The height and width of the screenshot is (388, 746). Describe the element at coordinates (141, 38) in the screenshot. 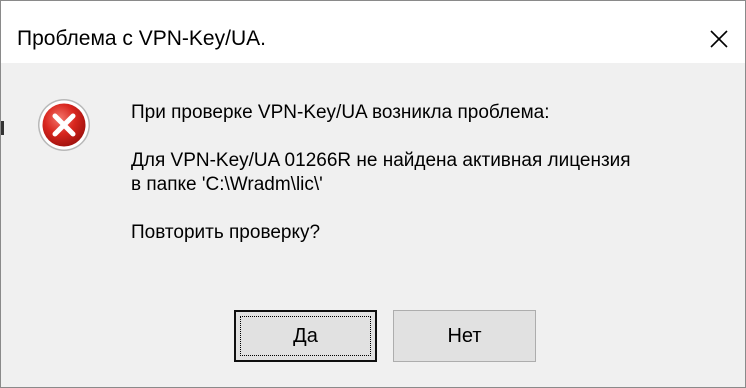

I see `window-title: Проблема с VPN-Key/UA.` at that location.